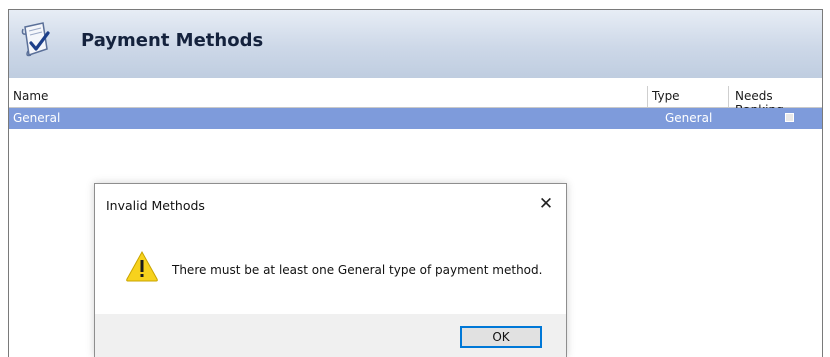 The image size is (830, 357). I want to click on document-check-icon, so click(35, 39).